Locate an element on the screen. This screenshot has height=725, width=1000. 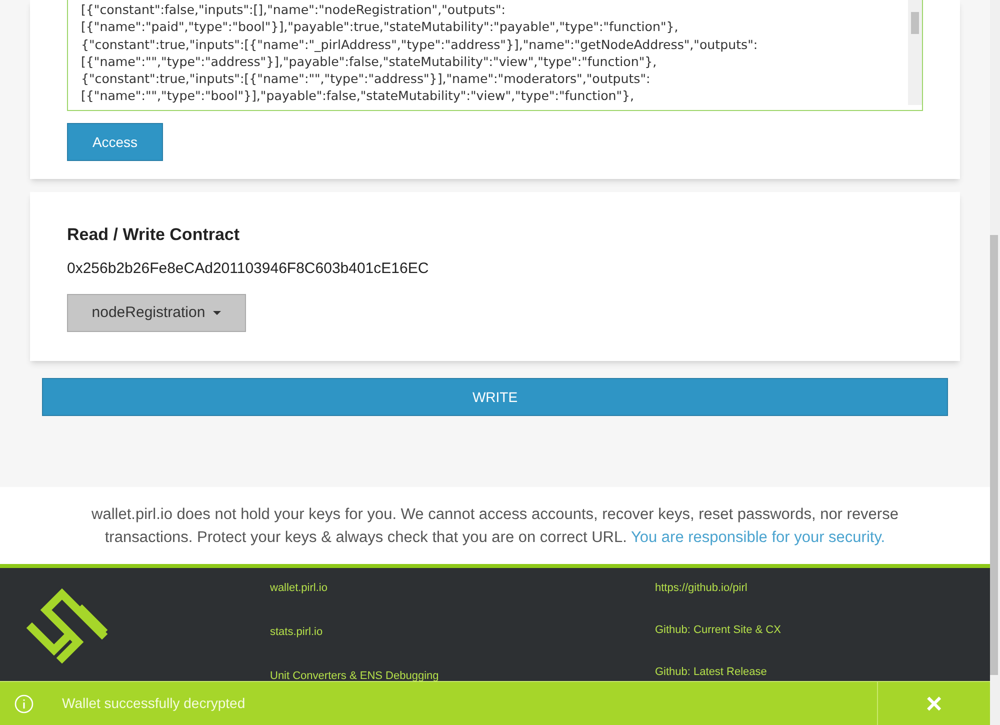
section-title: Read / Write Contract is located at coordinates (153, 235).